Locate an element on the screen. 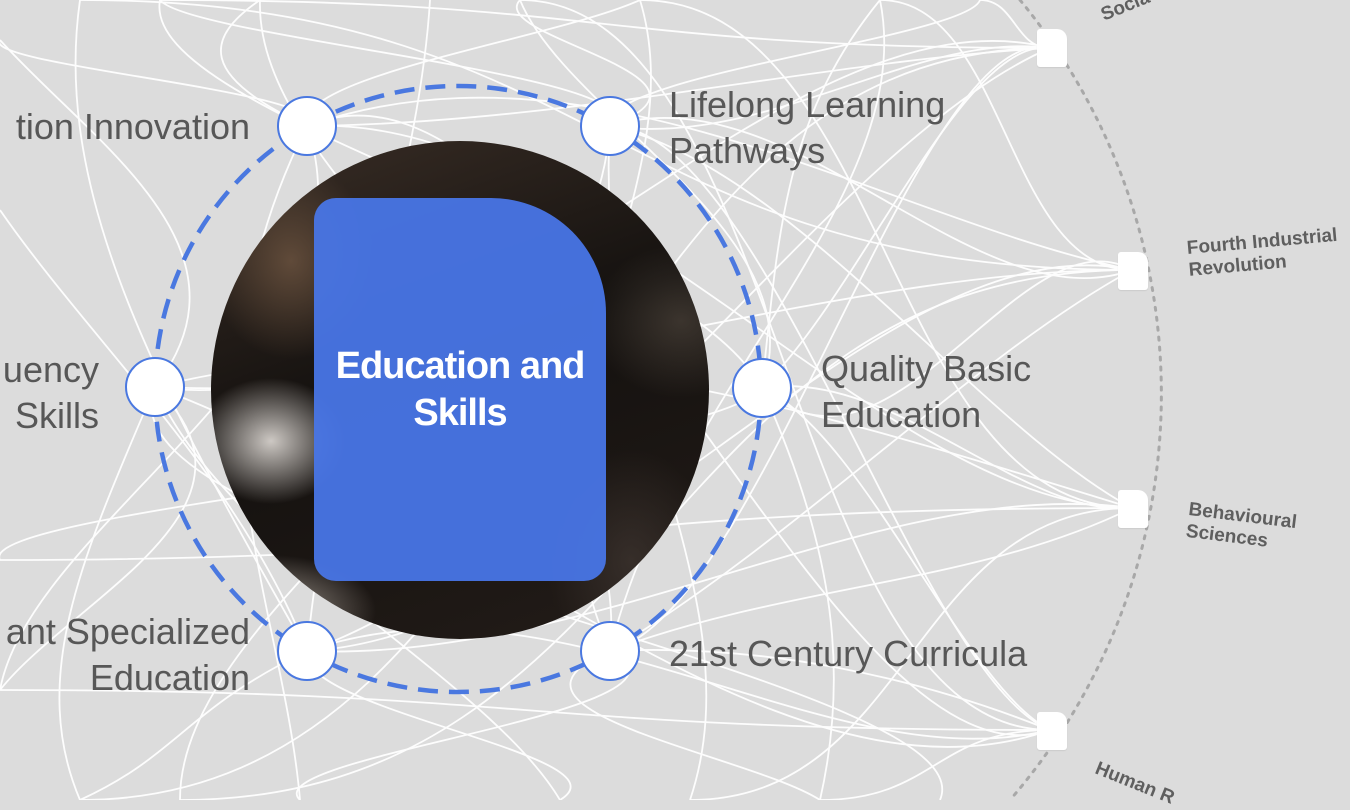 This screenshot has width=1350, height=810. ring-node-fourth is located at coordinates (1133, 271).